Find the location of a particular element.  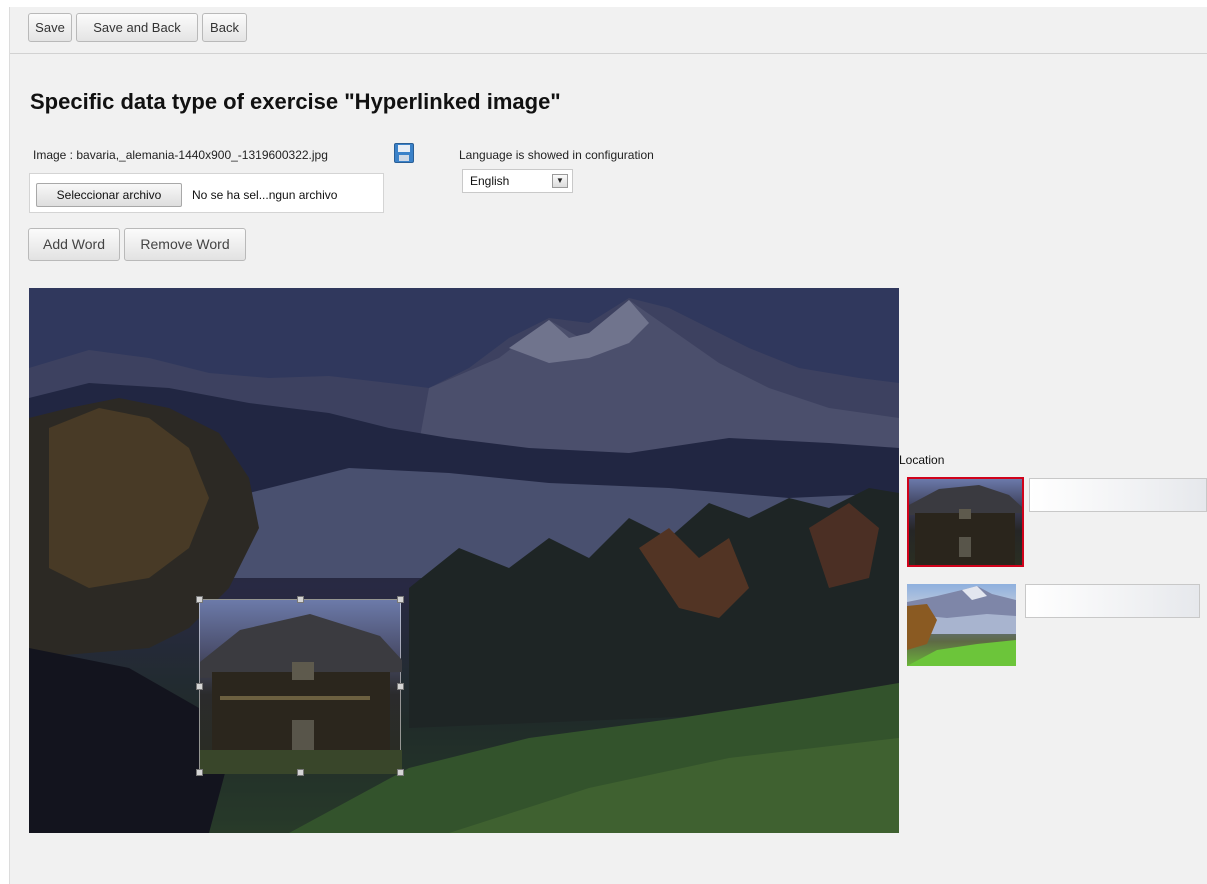

select-file-button: Seleccionar archivo is located at coordinates (109, 195).